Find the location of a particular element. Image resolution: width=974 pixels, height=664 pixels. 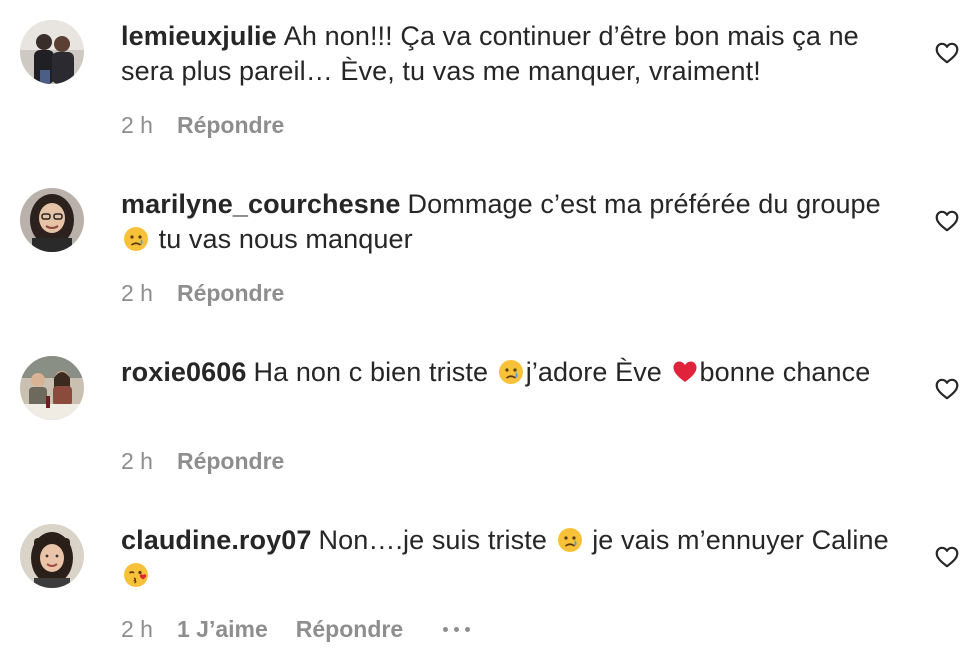

comment-username: lemieuxjulie is located at coordinates (199, 36).